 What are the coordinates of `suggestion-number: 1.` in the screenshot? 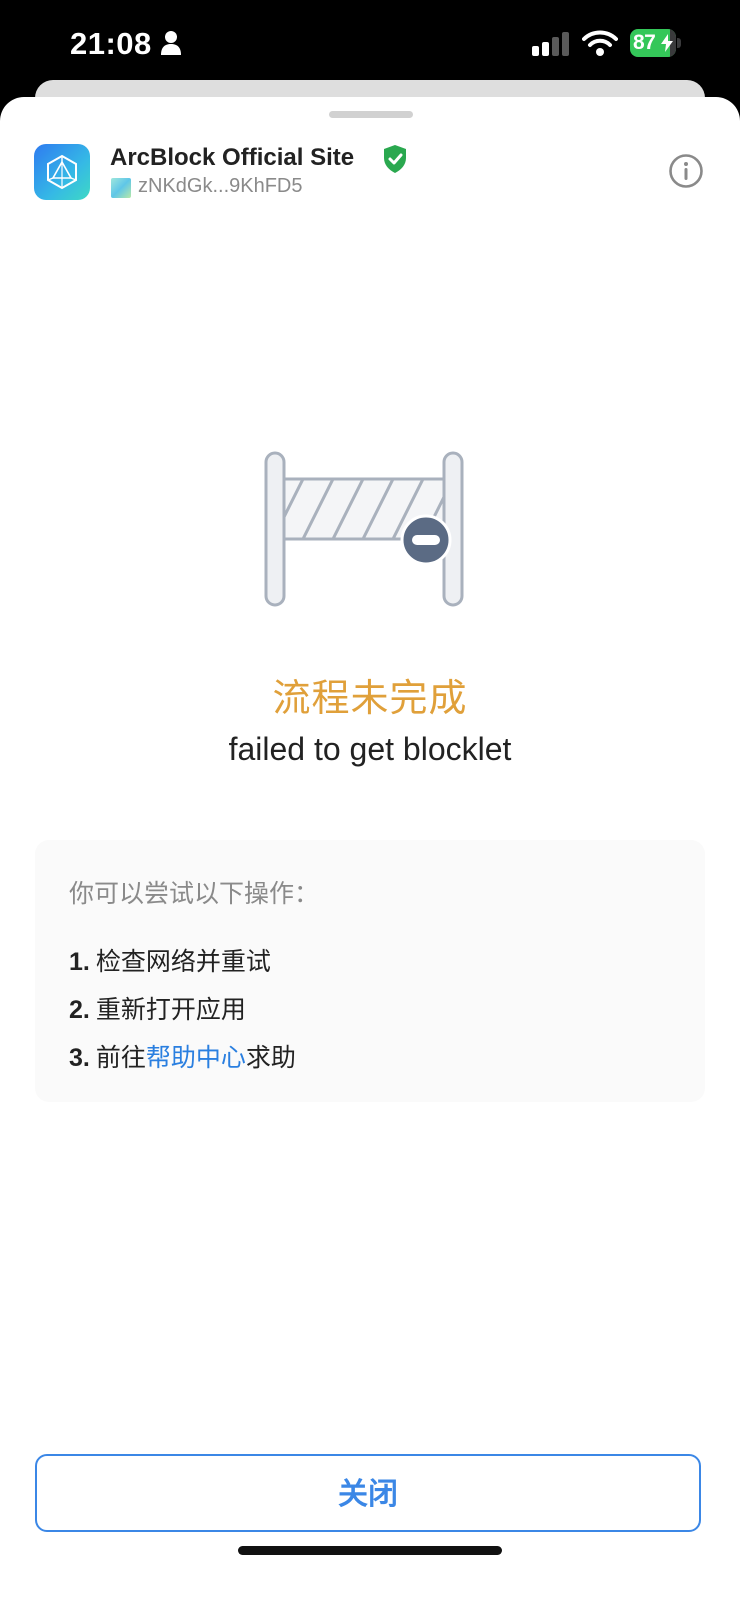 It's located at (79, 962).